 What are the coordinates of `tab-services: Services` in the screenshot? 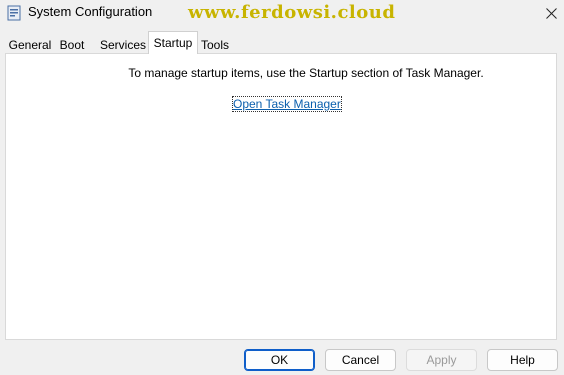 It's located at (123, 44).